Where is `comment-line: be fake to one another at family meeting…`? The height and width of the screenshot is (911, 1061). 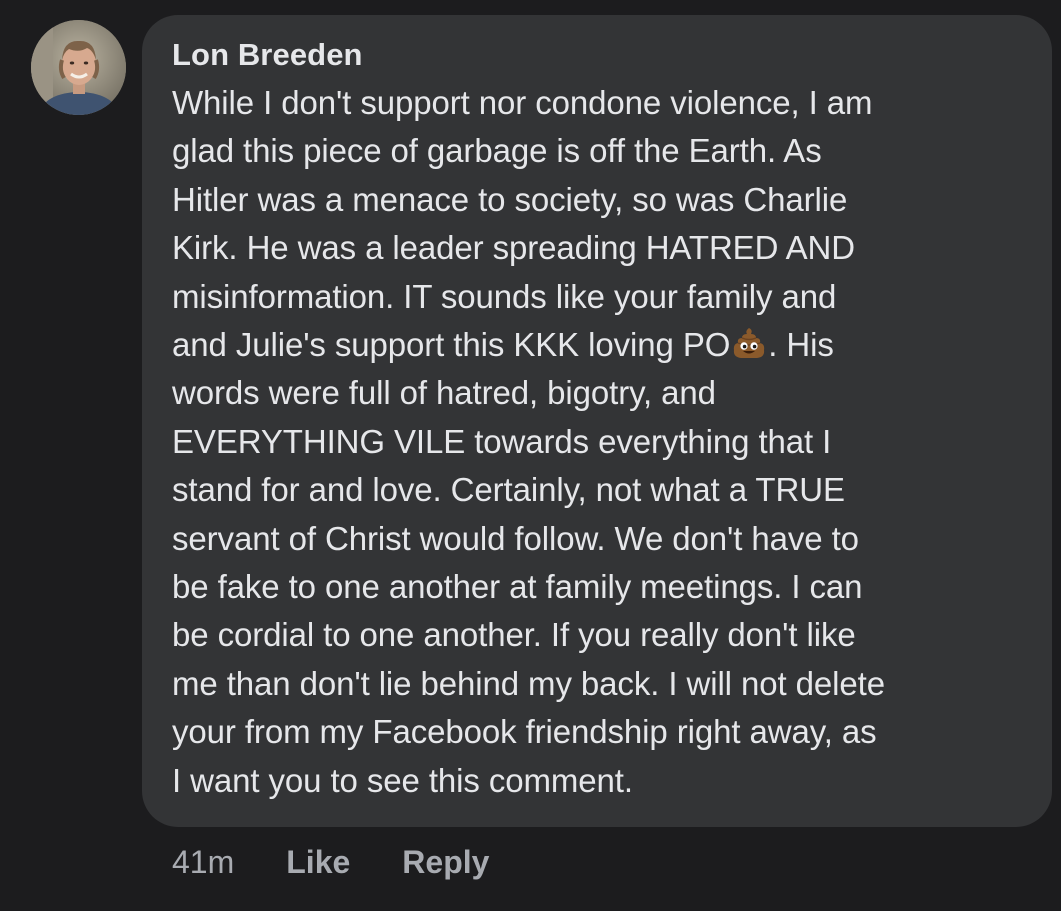 comment-line: be fake to one another at family meeting… is located at coordinates (517, 587).